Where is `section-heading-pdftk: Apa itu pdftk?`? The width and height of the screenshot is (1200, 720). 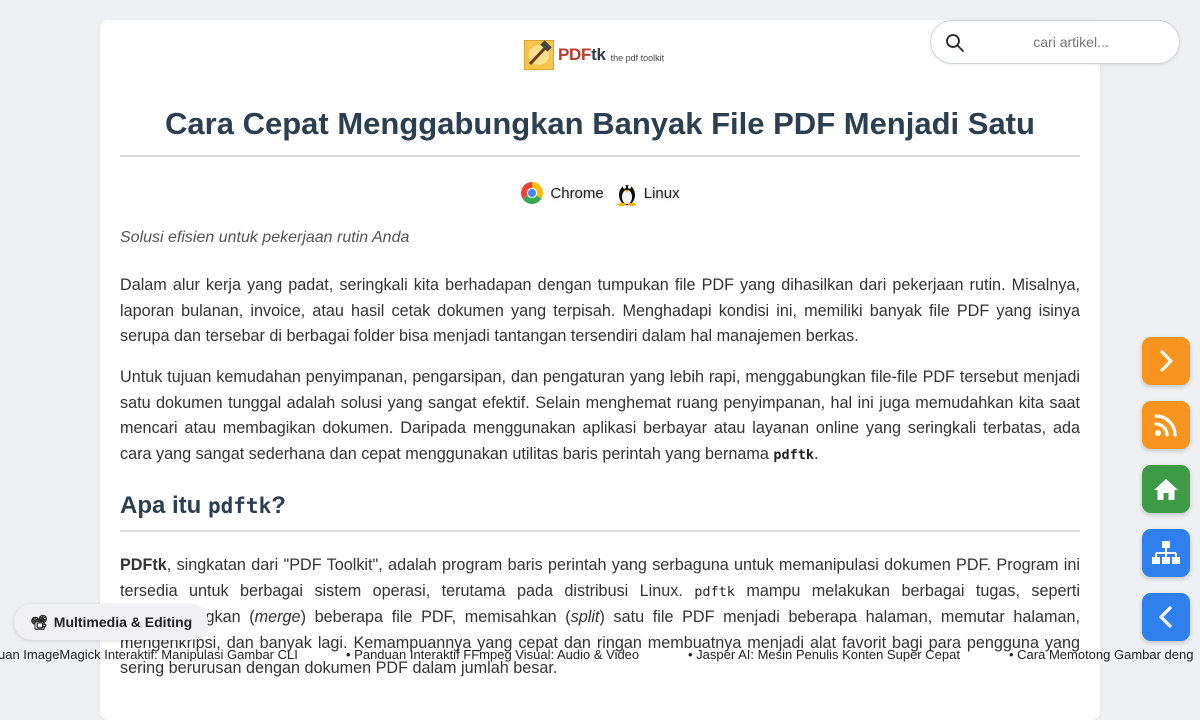 section-heading-pdftk: Apa itu pdftk? is located at coordinates (203, 505).